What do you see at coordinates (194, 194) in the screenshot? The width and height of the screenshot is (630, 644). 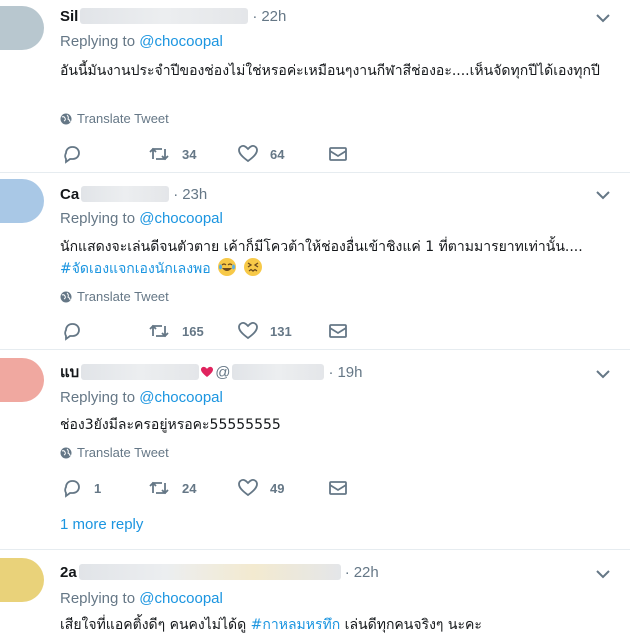 I see `timestamp: 23h` at bounding box center [194, 194].